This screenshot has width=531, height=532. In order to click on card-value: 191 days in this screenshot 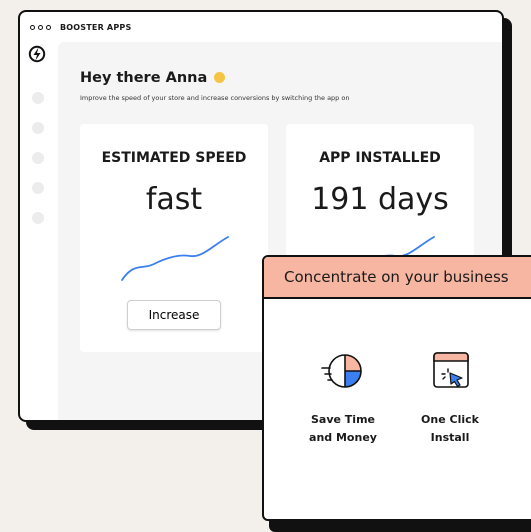, I will do `click(380, 199)`.